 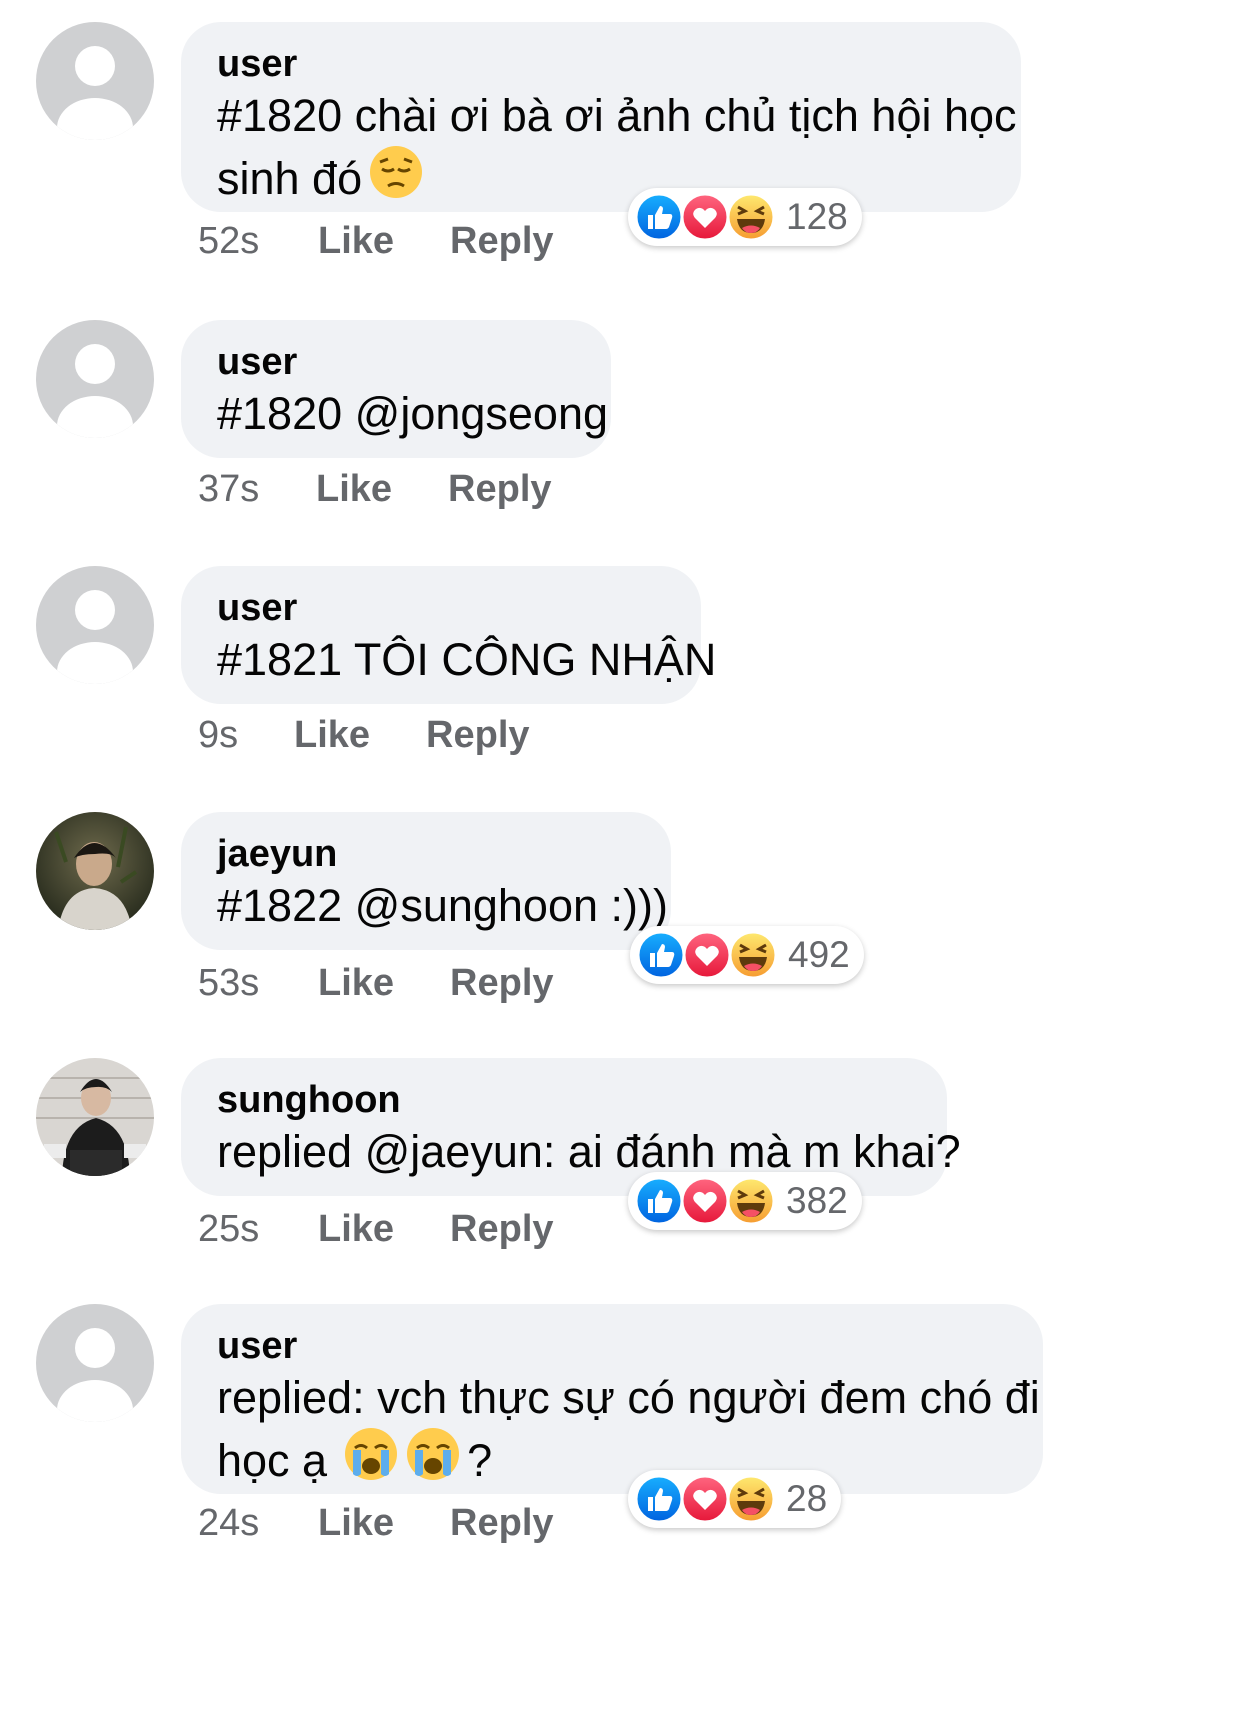 I want to click on pensive-face-icon, so click(x=396, y=172).